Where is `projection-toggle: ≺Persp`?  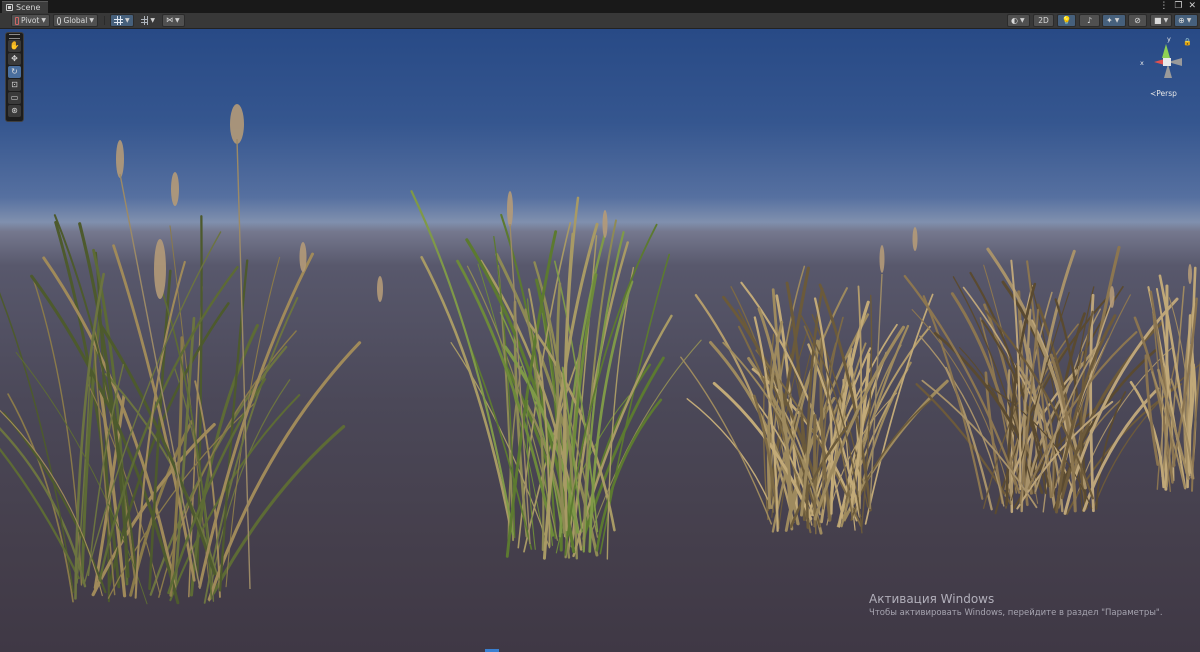
projection-toggle: ≺Persp is located at coordinates (1163, 93).